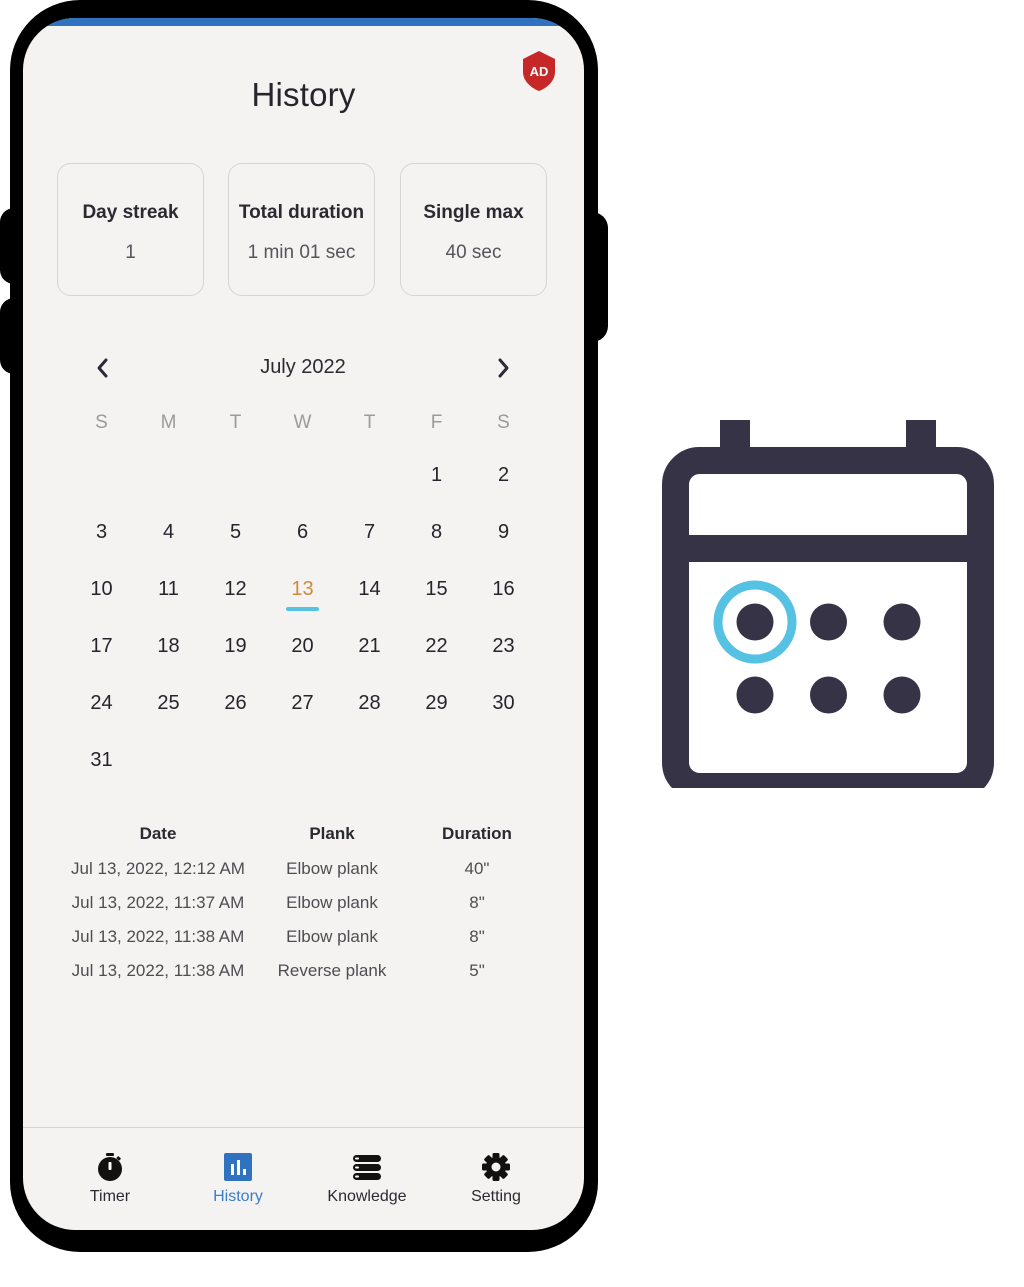 The image size is (1024, 1287). I want to click on stat-value: 40 sec, so click(473, 252).